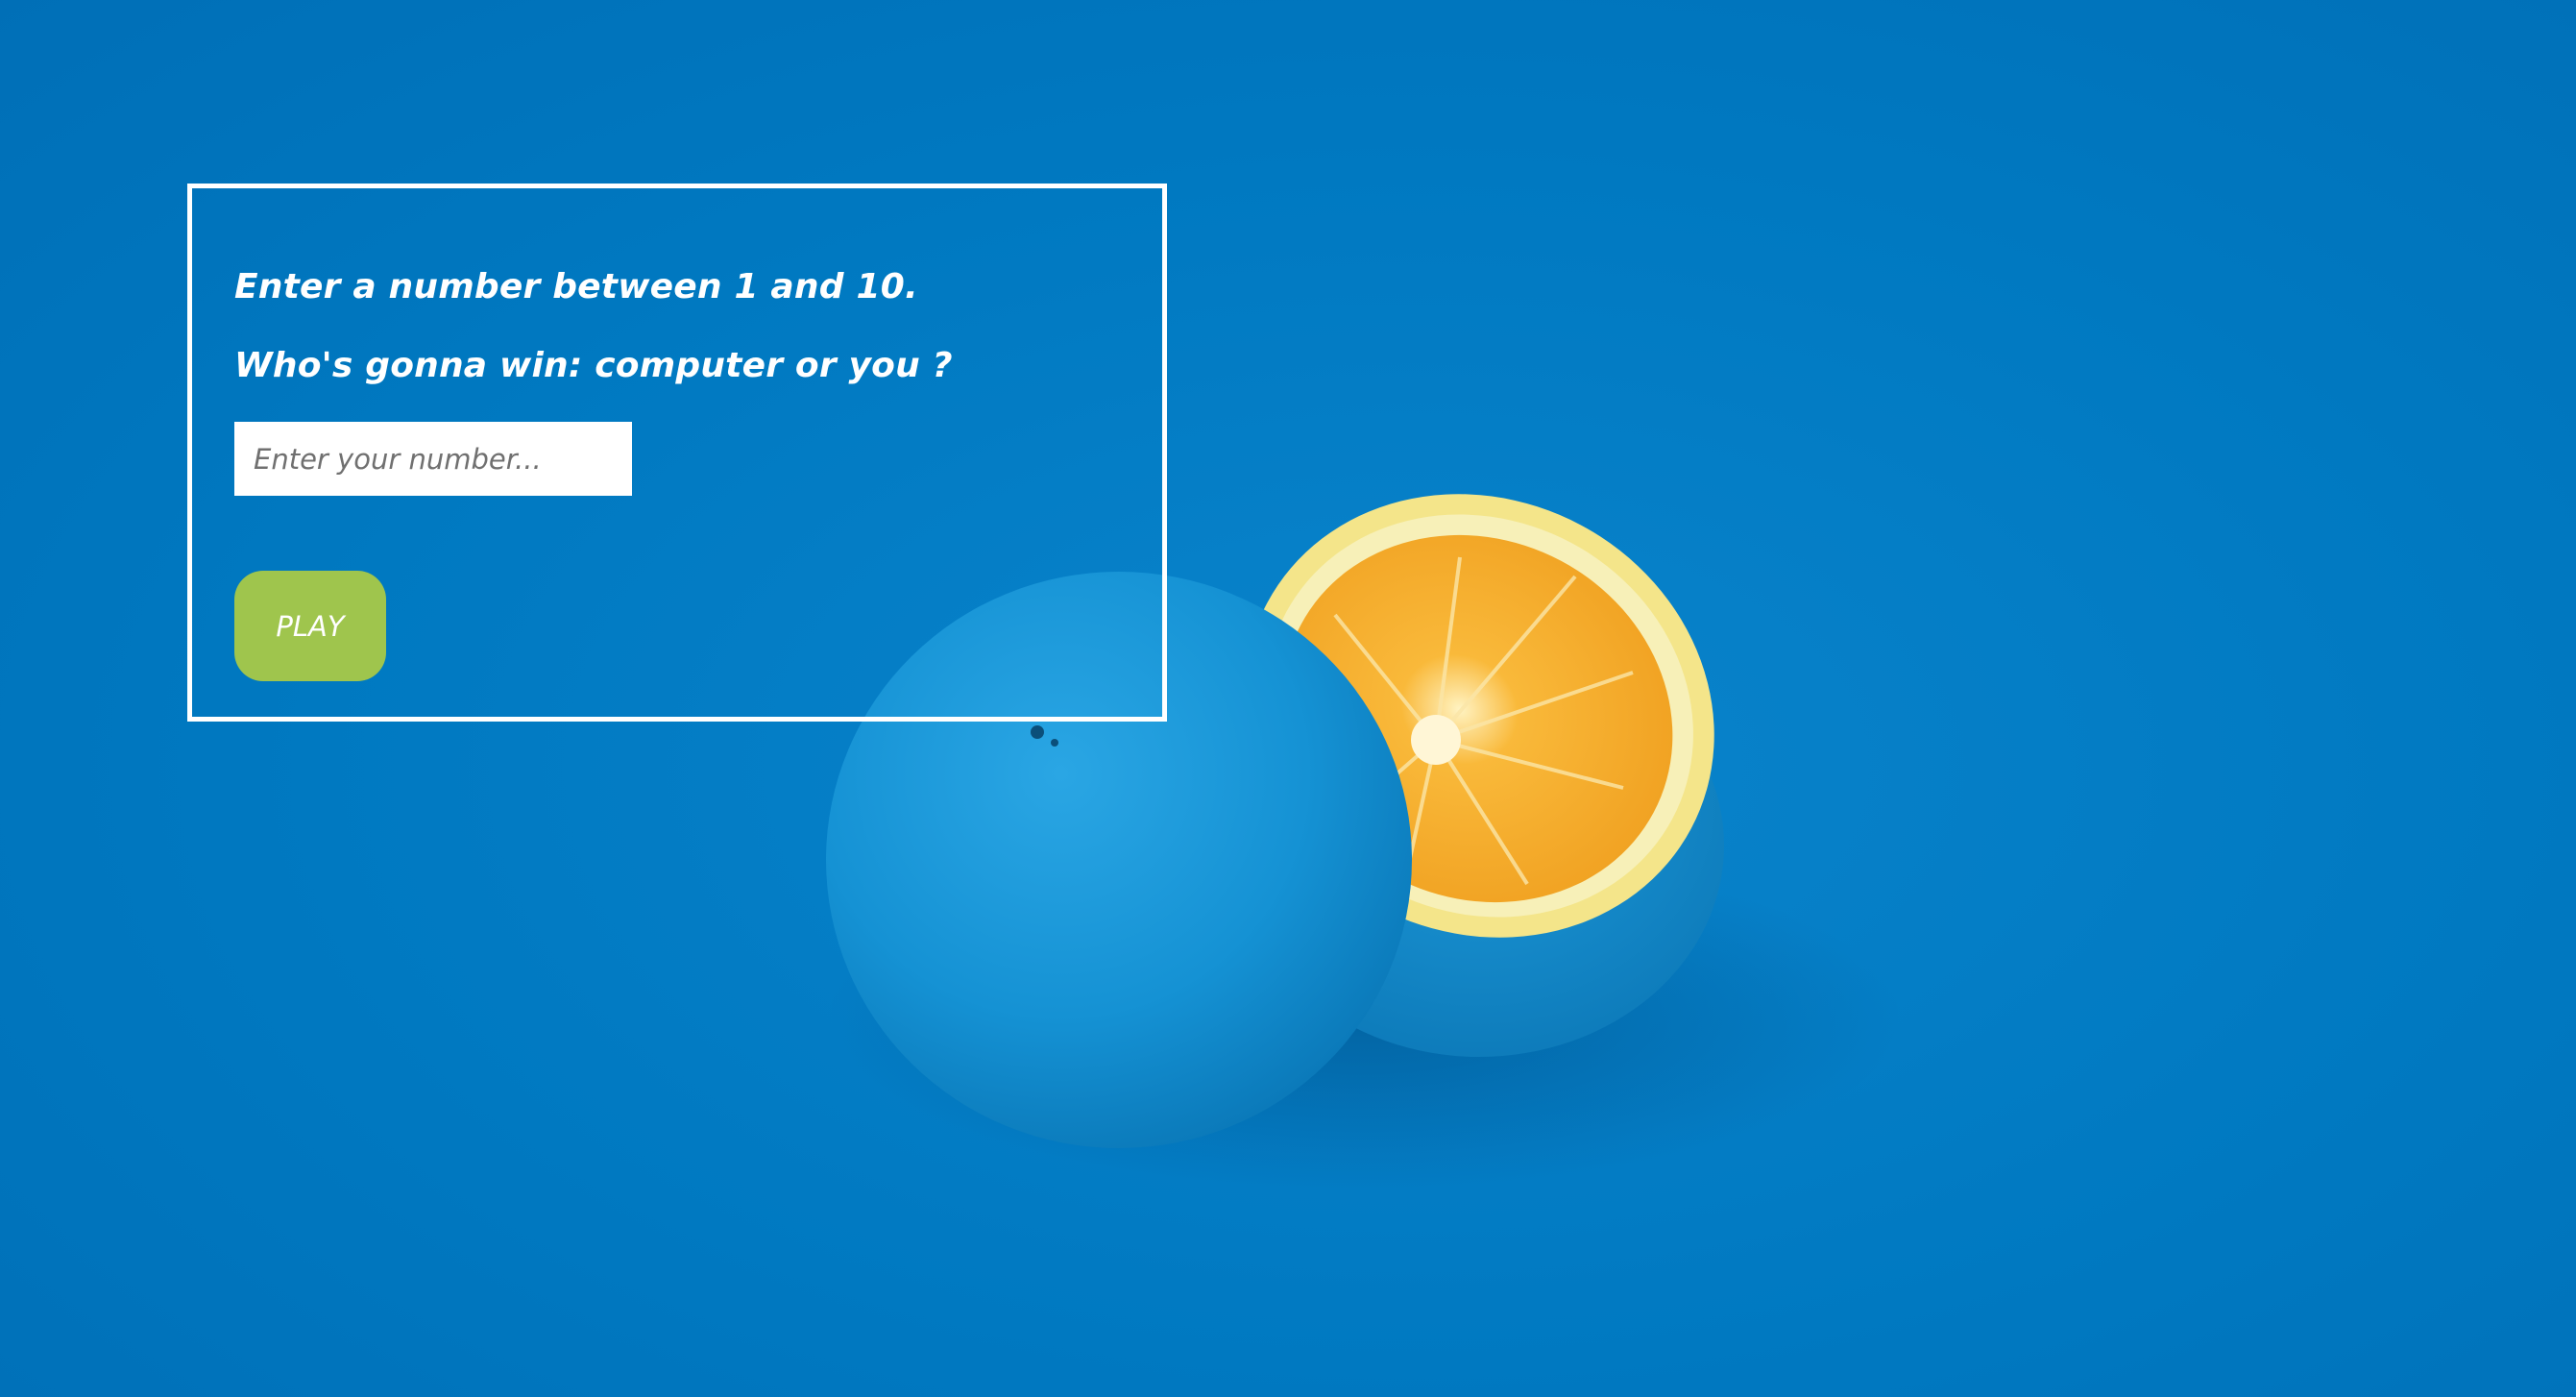 The width and height of the screenshot is (2576, 1397). I want to click on instruction-text: Enter a number between 1 and 10., so click(576, 286).